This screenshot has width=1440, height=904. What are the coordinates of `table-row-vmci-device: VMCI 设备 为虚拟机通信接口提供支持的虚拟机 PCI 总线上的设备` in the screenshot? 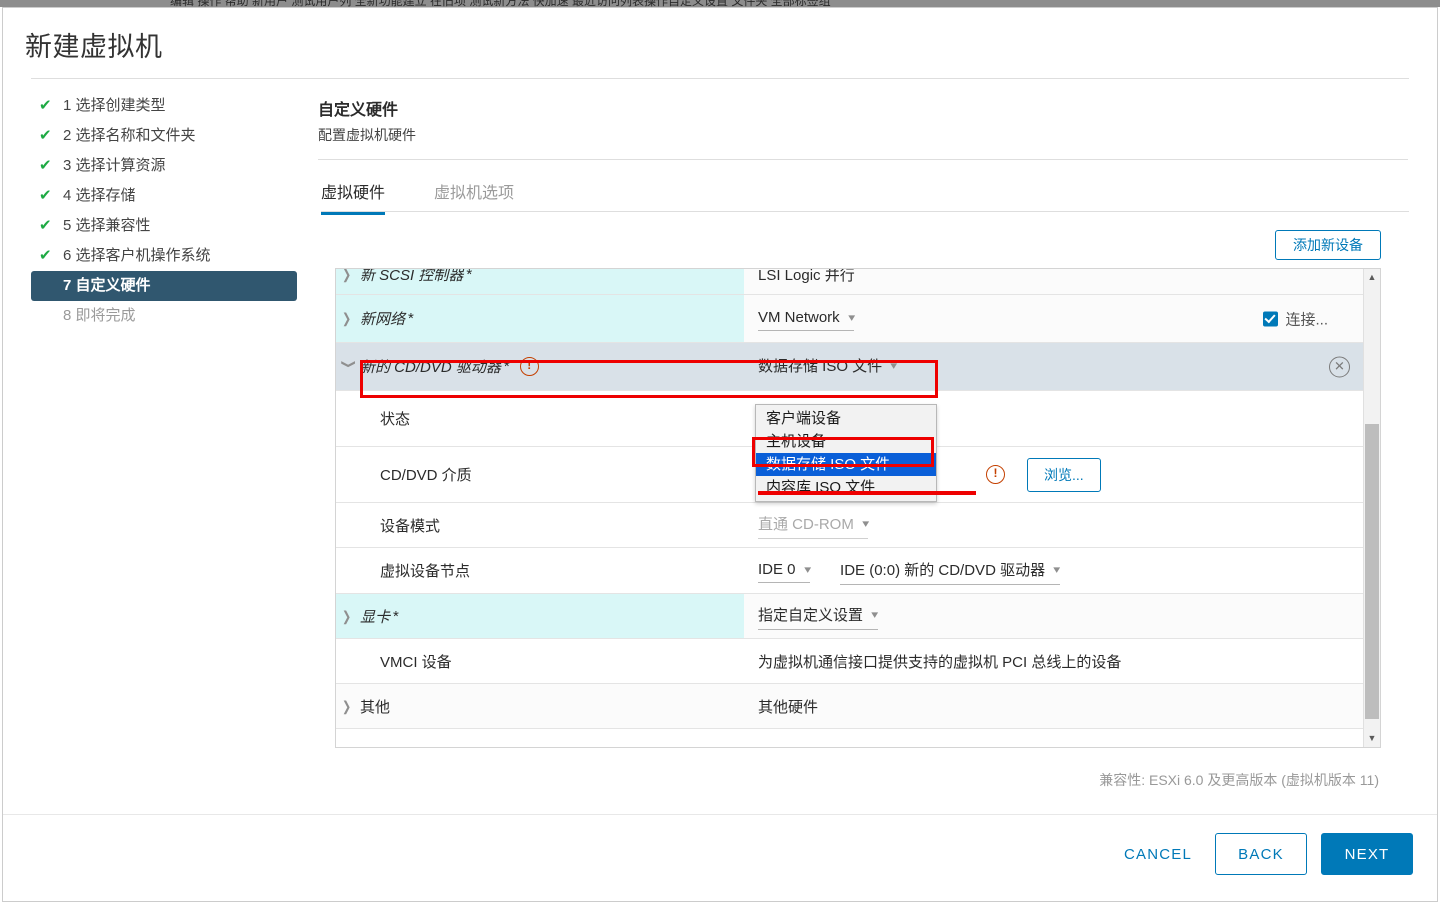 It's located at (858, 661).